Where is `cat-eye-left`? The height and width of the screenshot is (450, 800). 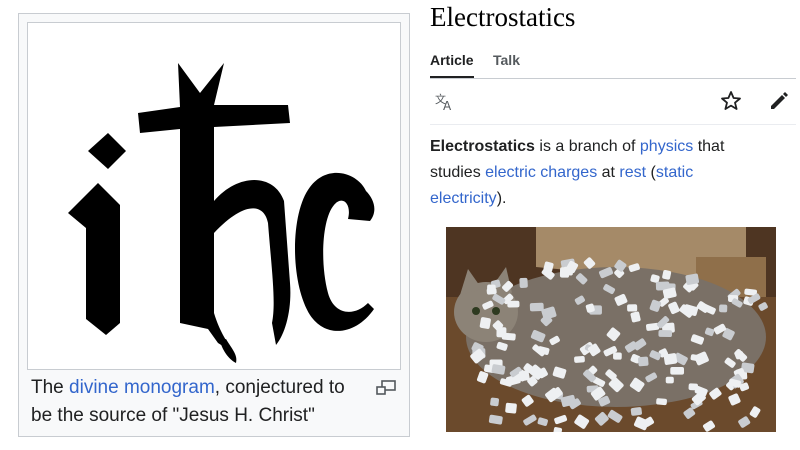
cat-eye-left is located at coordinates (476, 311).